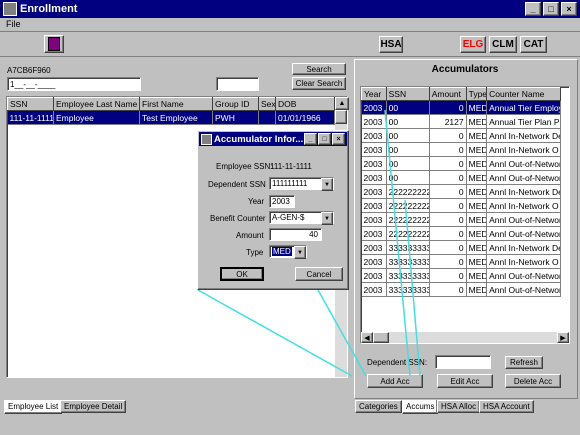 The height and width of the screenshot is (435, 580). Describe the element at coordinates (523, 94) in the screenshot. I see `column-header-counter-name: Counter Name` at that location.